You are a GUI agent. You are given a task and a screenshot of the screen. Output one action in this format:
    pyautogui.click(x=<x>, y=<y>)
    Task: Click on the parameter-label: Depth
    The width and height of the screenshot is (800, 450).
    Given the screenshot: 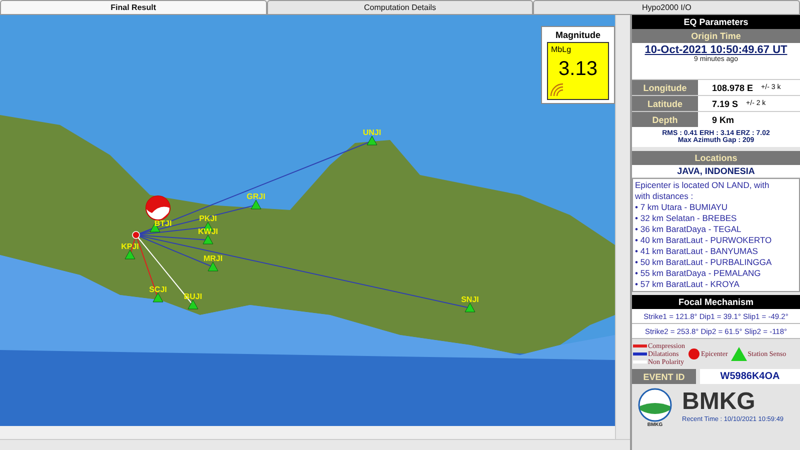 What is the action you would take?
    pyautogui.click(x=665, y=119)
    